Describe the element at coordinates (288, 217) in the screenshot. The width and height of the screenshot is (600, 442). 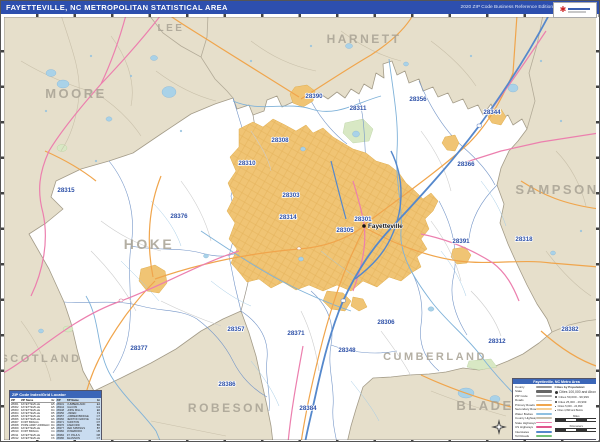
I see `zip-label: 28314` at that location.